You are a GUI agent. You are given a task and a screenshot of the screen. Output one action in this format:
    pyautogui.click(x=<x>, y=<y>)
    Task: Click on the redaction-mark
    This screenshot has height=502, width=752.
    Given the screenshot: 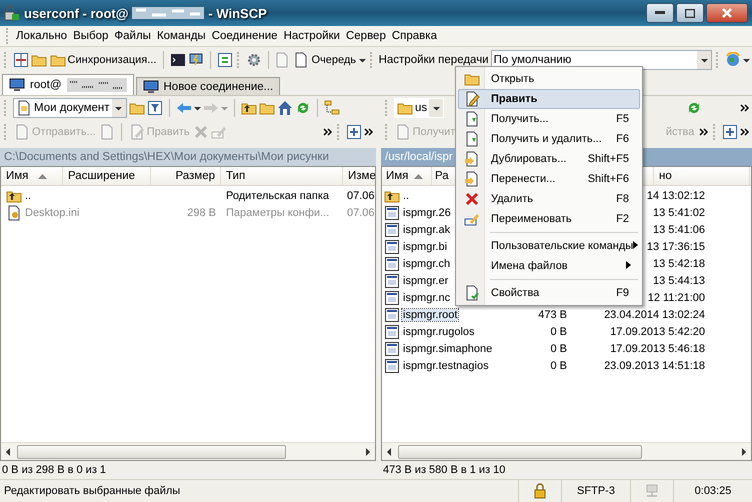 What is the action you would take?
    pyautogui.click(x=96, y=85)
    